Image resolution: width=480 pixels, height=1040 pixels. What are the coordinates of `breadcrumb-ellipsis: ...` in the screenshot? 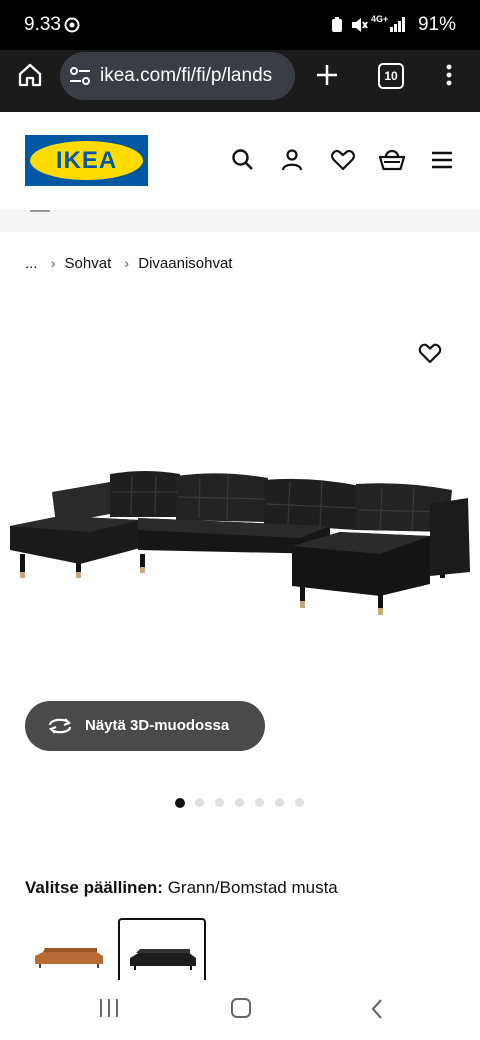 It's located at (31, 263).